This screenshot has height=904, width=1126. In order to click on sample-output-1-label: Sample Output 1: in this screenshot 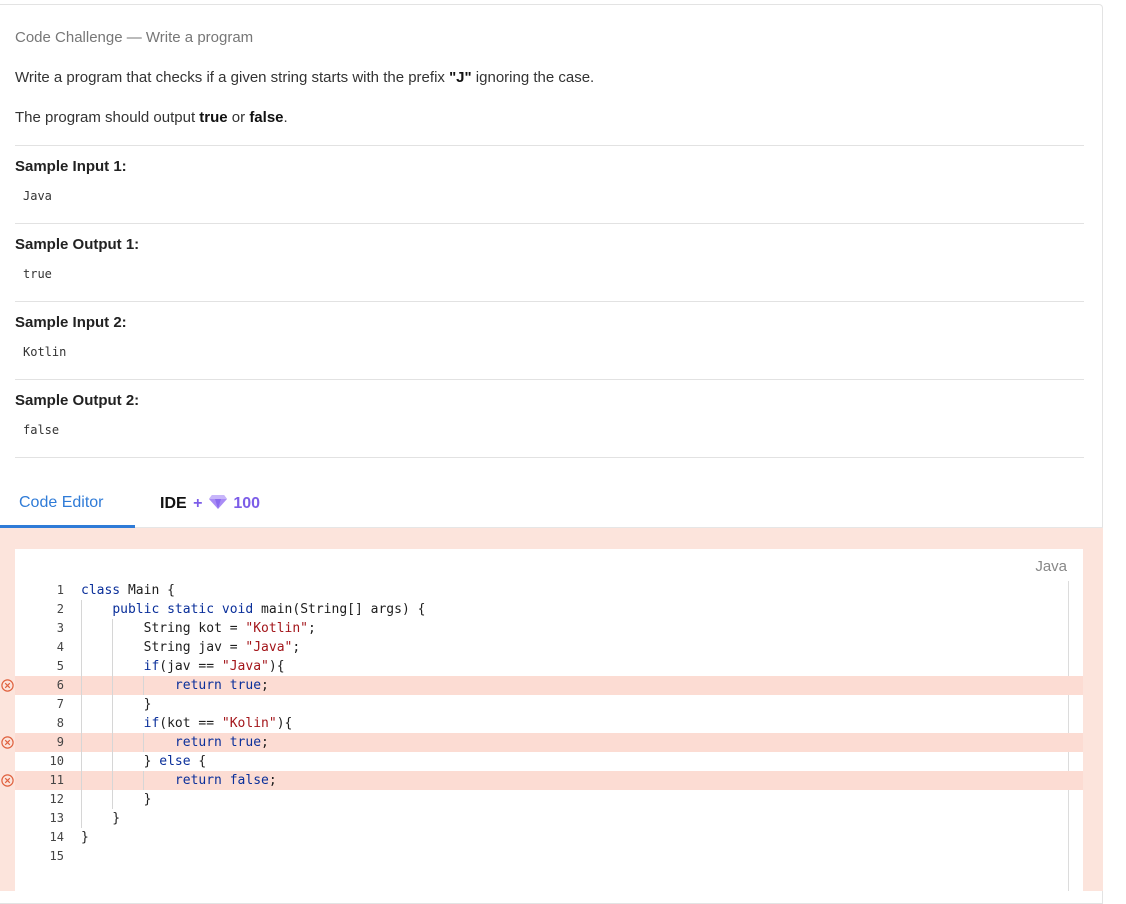, I will do `click(77, 244)`.